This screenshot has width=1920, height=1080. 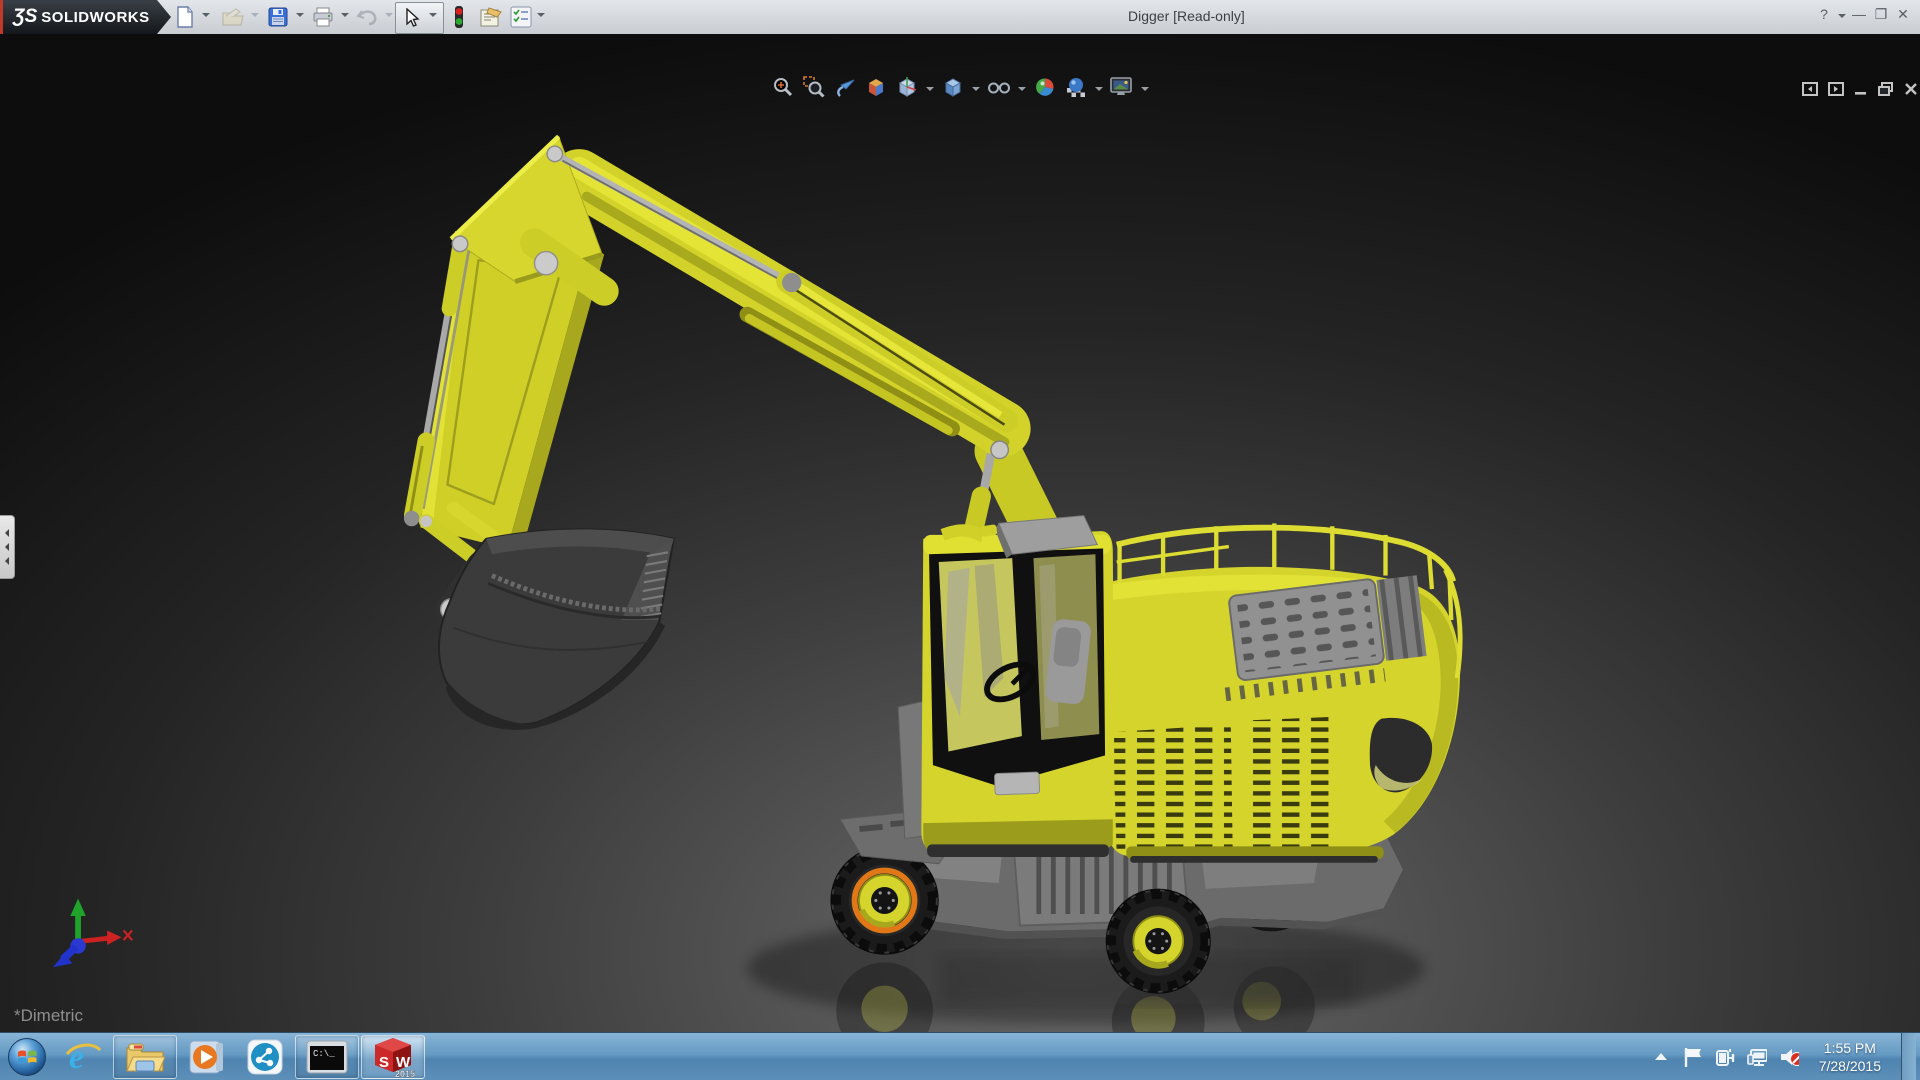 I want to click on solidworks-logo-text: SOLIDWORKS, so click(x=95, y=17).